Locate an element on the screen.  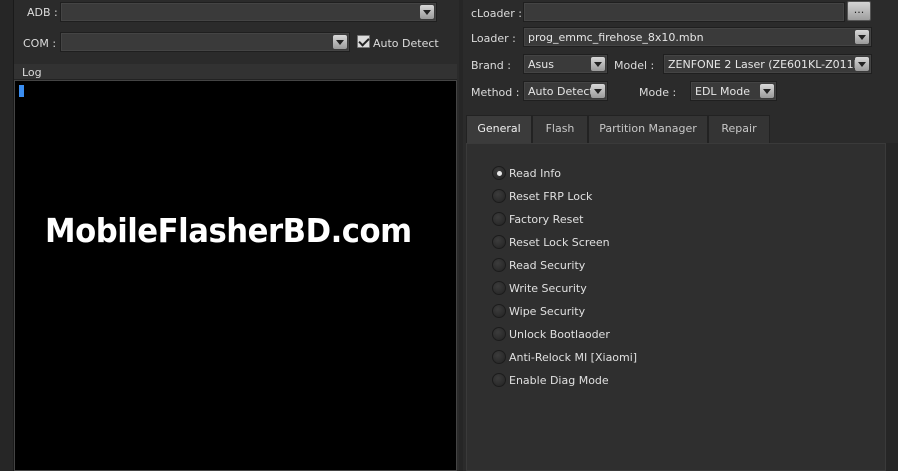
option-label: Enable Diag Mode is located at coordinates (559, 380).